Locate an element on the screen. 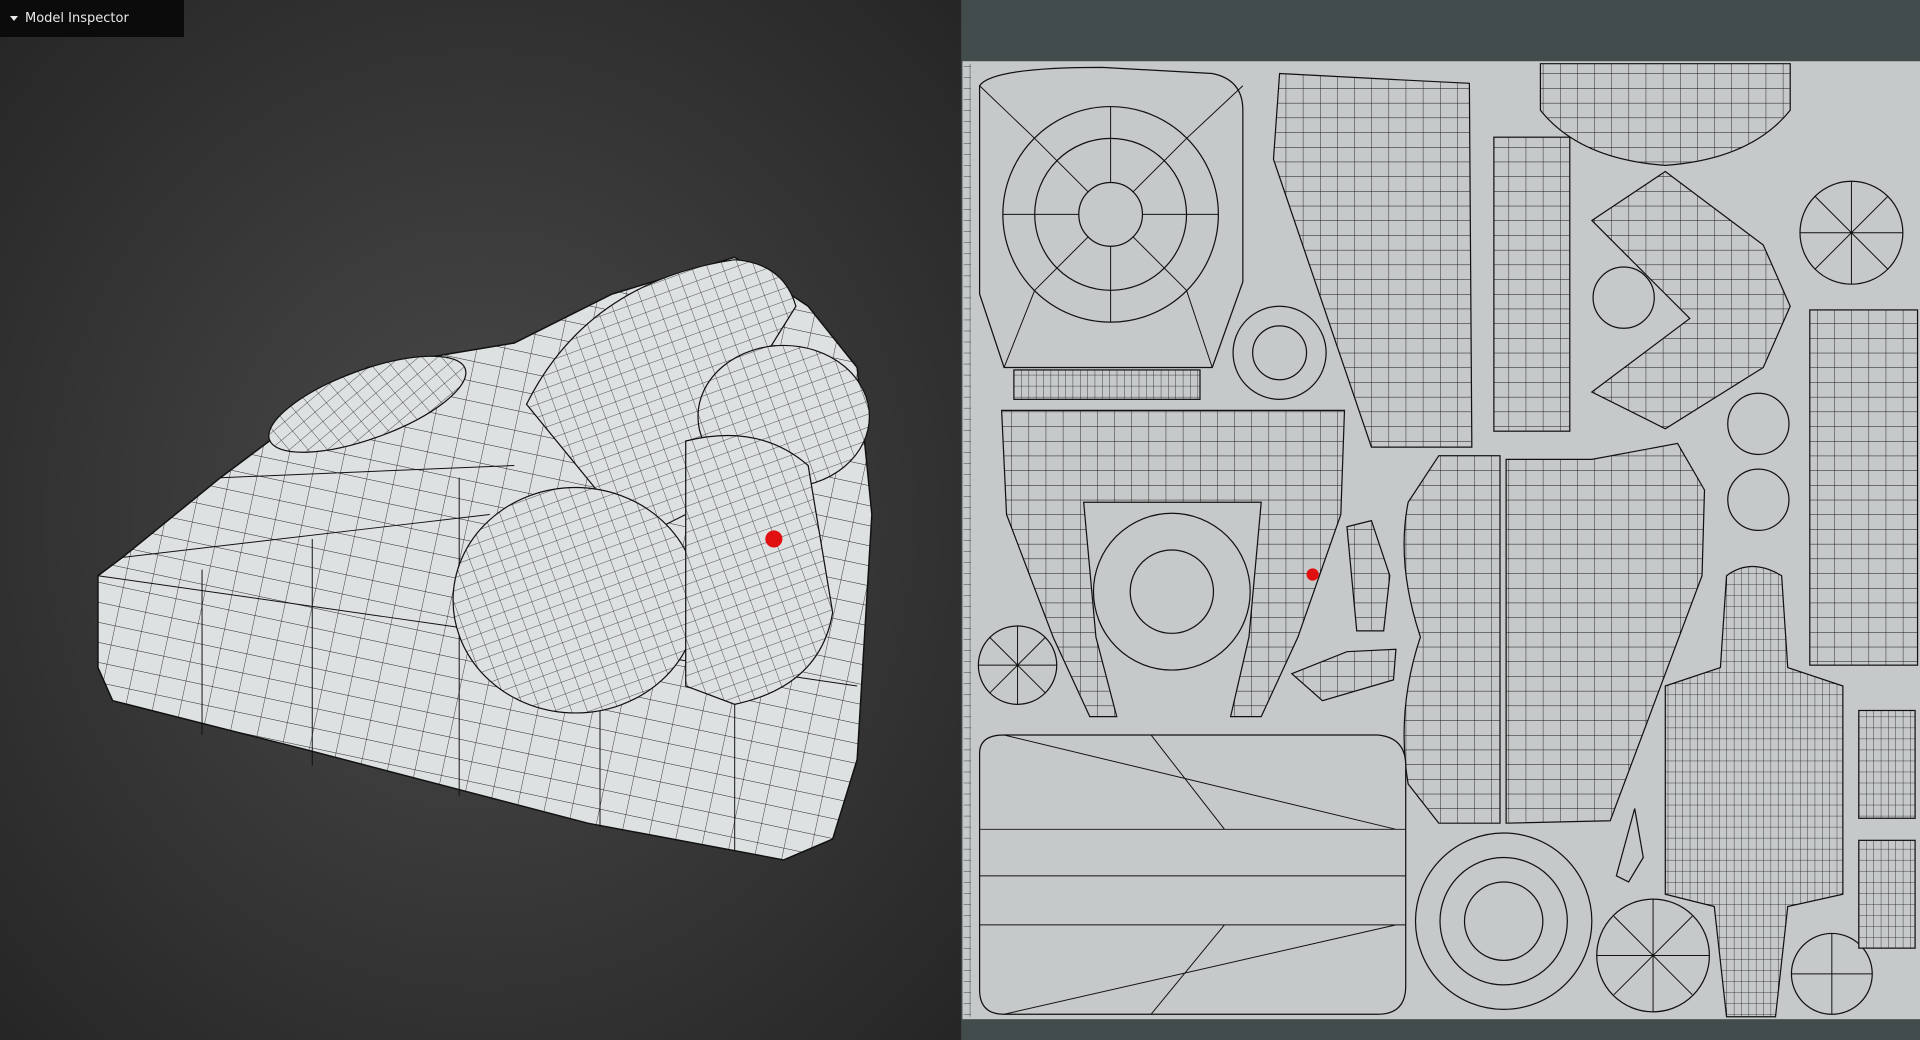 The image size is (1920, 1040). caret-down-icon is located at coordinates (14, 18).